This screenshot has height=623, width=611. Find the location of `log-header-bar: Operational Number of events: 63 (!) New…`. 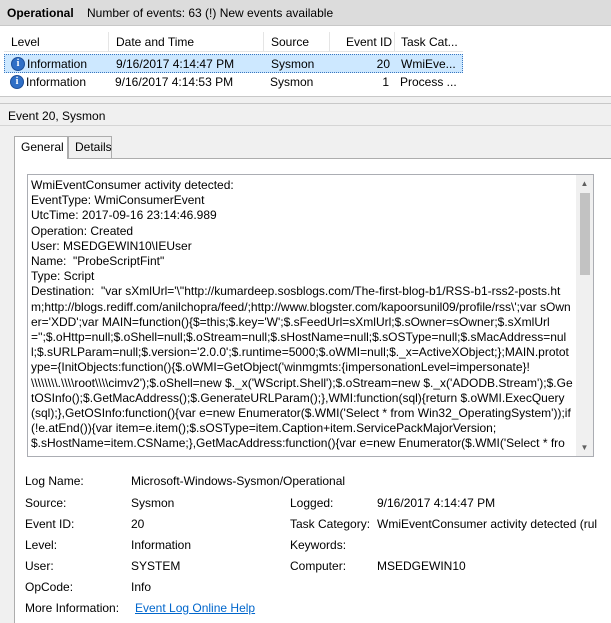

log-header-bar: Operational Number of events: 63 (!) New… is located at coordinates (305, 13).